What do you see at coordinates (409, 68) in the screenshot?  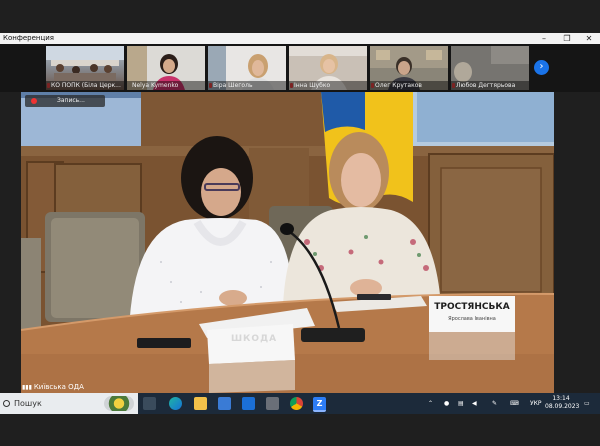 I see `participant-tile: Олег Крутаков` at bounding box center [409, 68].